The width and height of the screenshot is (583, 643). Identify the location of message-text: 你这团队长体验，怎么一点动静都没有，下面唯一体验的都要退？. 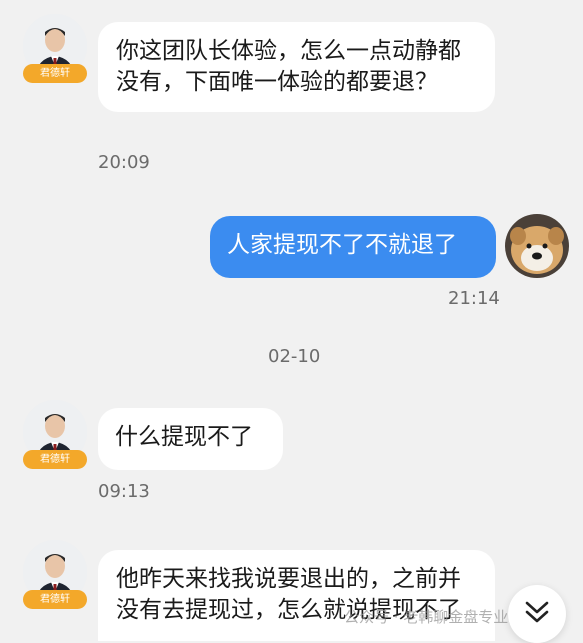
(288, 66).